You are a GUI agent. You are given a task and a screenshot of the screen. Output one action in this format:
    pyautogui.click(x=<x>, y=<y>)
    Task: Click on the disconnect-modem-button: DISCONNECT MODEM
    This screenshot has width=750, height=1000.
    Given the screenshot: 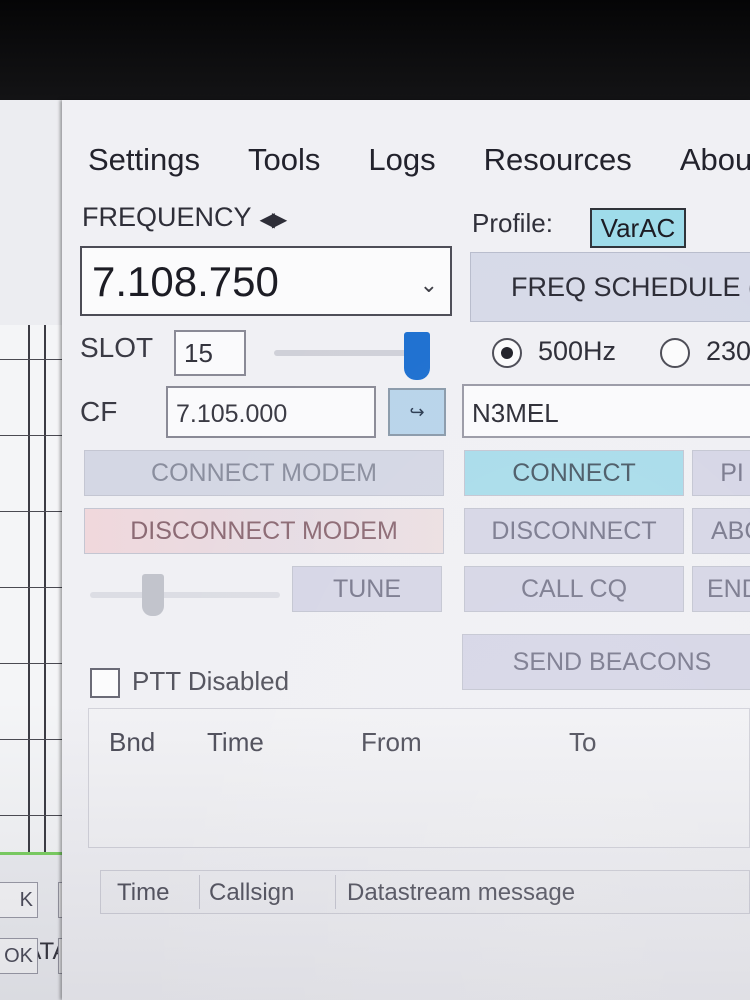 What is the action you would take?
    pyautogui.click(x=264, y=531)
    